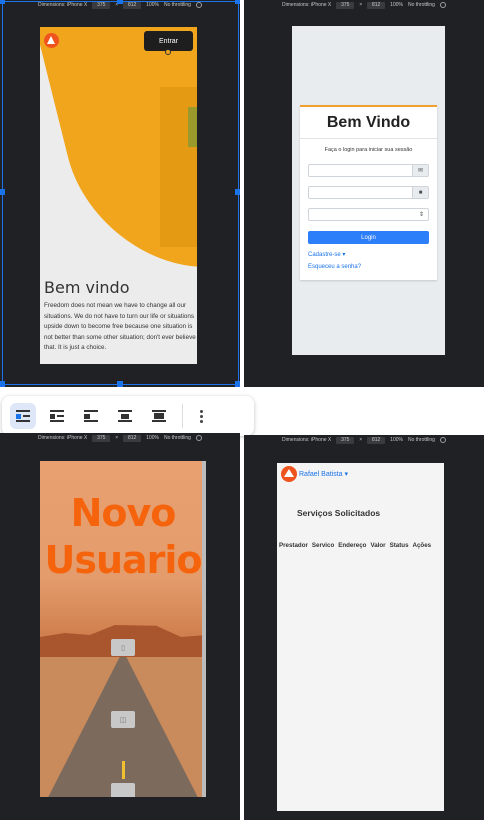 The height and width of the screenshot is (820, 484). What do you see at coordinates (421, 215) in the screenshot?
I see `select-caret-icon: ⇕` at bounding box center [421, 215].